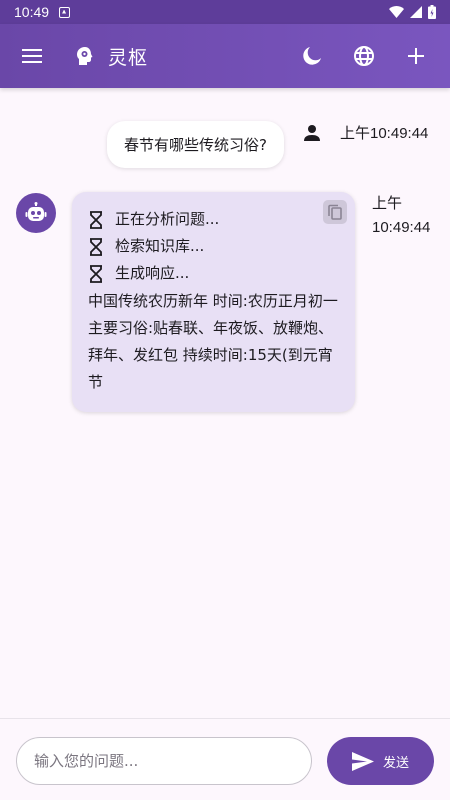 The width and height of the screenshot is (450, 800). Describe the element at coordinates (225, 56) in the screenshot. I see `app-bar: 灵枢` at that location.